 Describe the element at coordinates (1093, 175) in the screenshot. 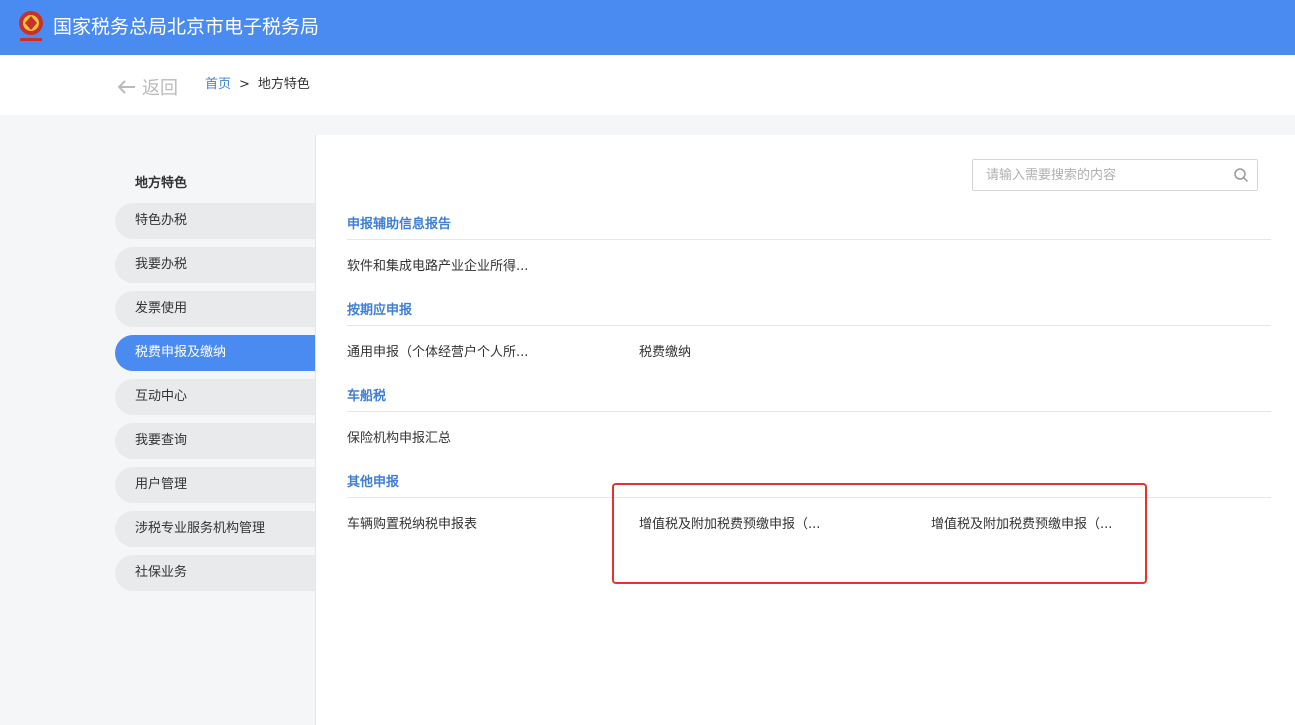

I see `search-input` at that location.